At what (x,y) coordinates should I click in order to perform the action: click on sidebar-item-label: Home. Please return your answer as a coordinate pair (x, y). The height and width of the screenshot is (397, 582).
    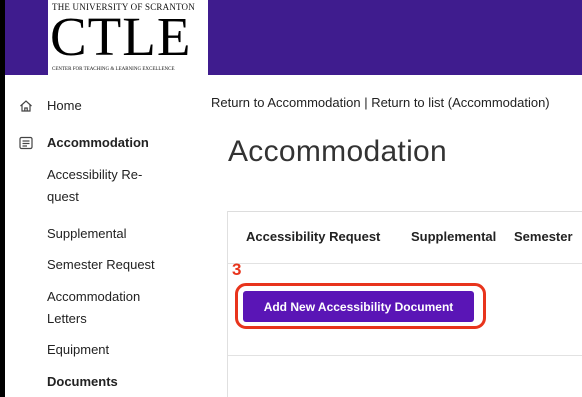
    Looking at the image, I should click on (64, 105).